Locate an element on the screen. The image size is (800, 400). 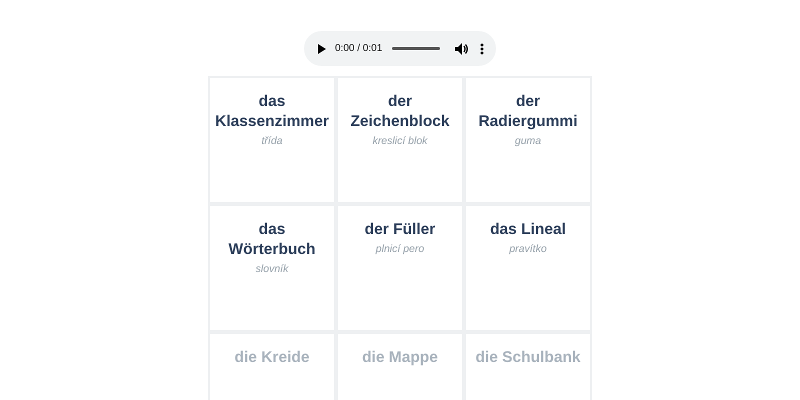
german-word: die Mappe is located at coordinates (400, 358).